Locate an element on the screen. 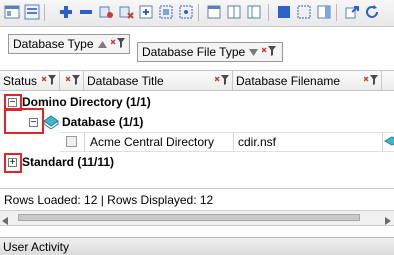  group-row-standard: Standard (11/11) is located at coordinates (68, 162).